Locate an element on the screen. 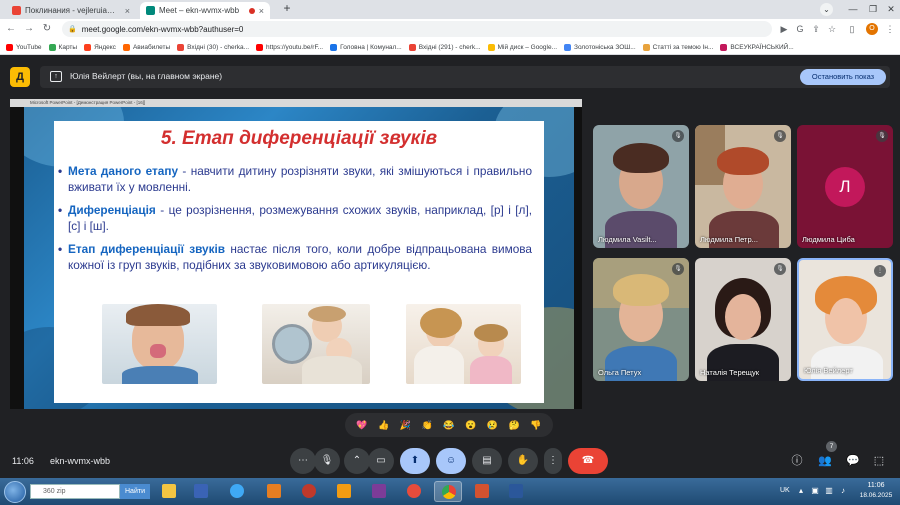  back-icon: ← is located at coordinates (11, 29).